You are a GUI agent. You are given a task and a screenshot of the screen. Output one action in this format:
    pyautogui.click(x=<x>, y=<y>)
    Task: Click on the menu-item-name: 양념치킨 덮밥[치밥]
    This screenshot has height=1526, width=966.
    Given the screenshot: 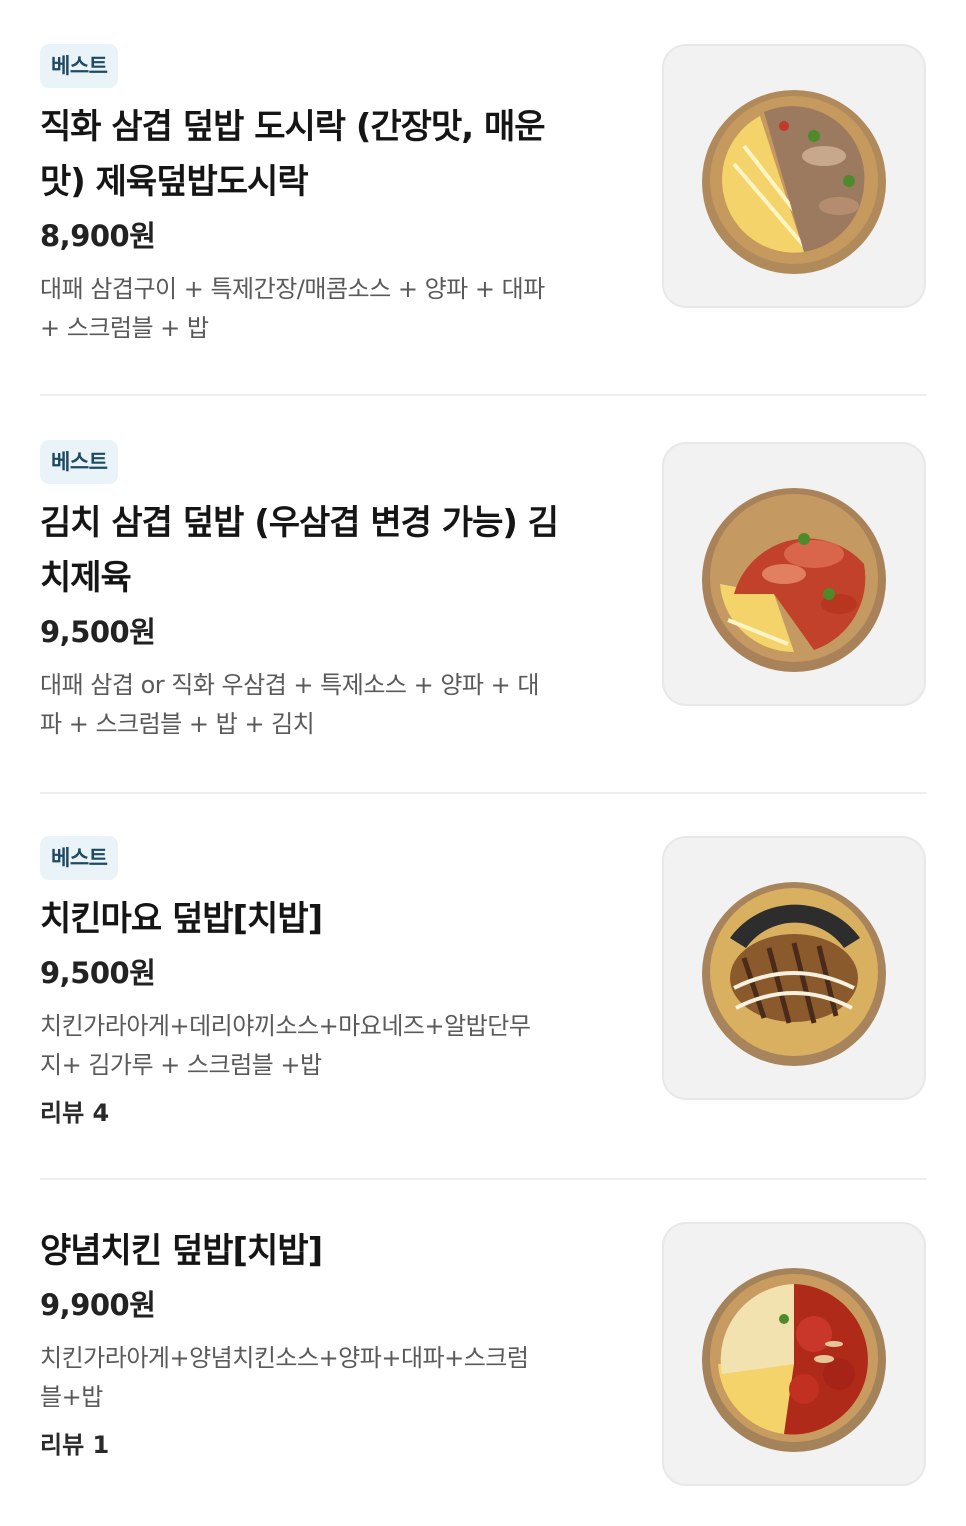 What is the action you would take?
    pyautogui.click(x=181, y=1251)
    